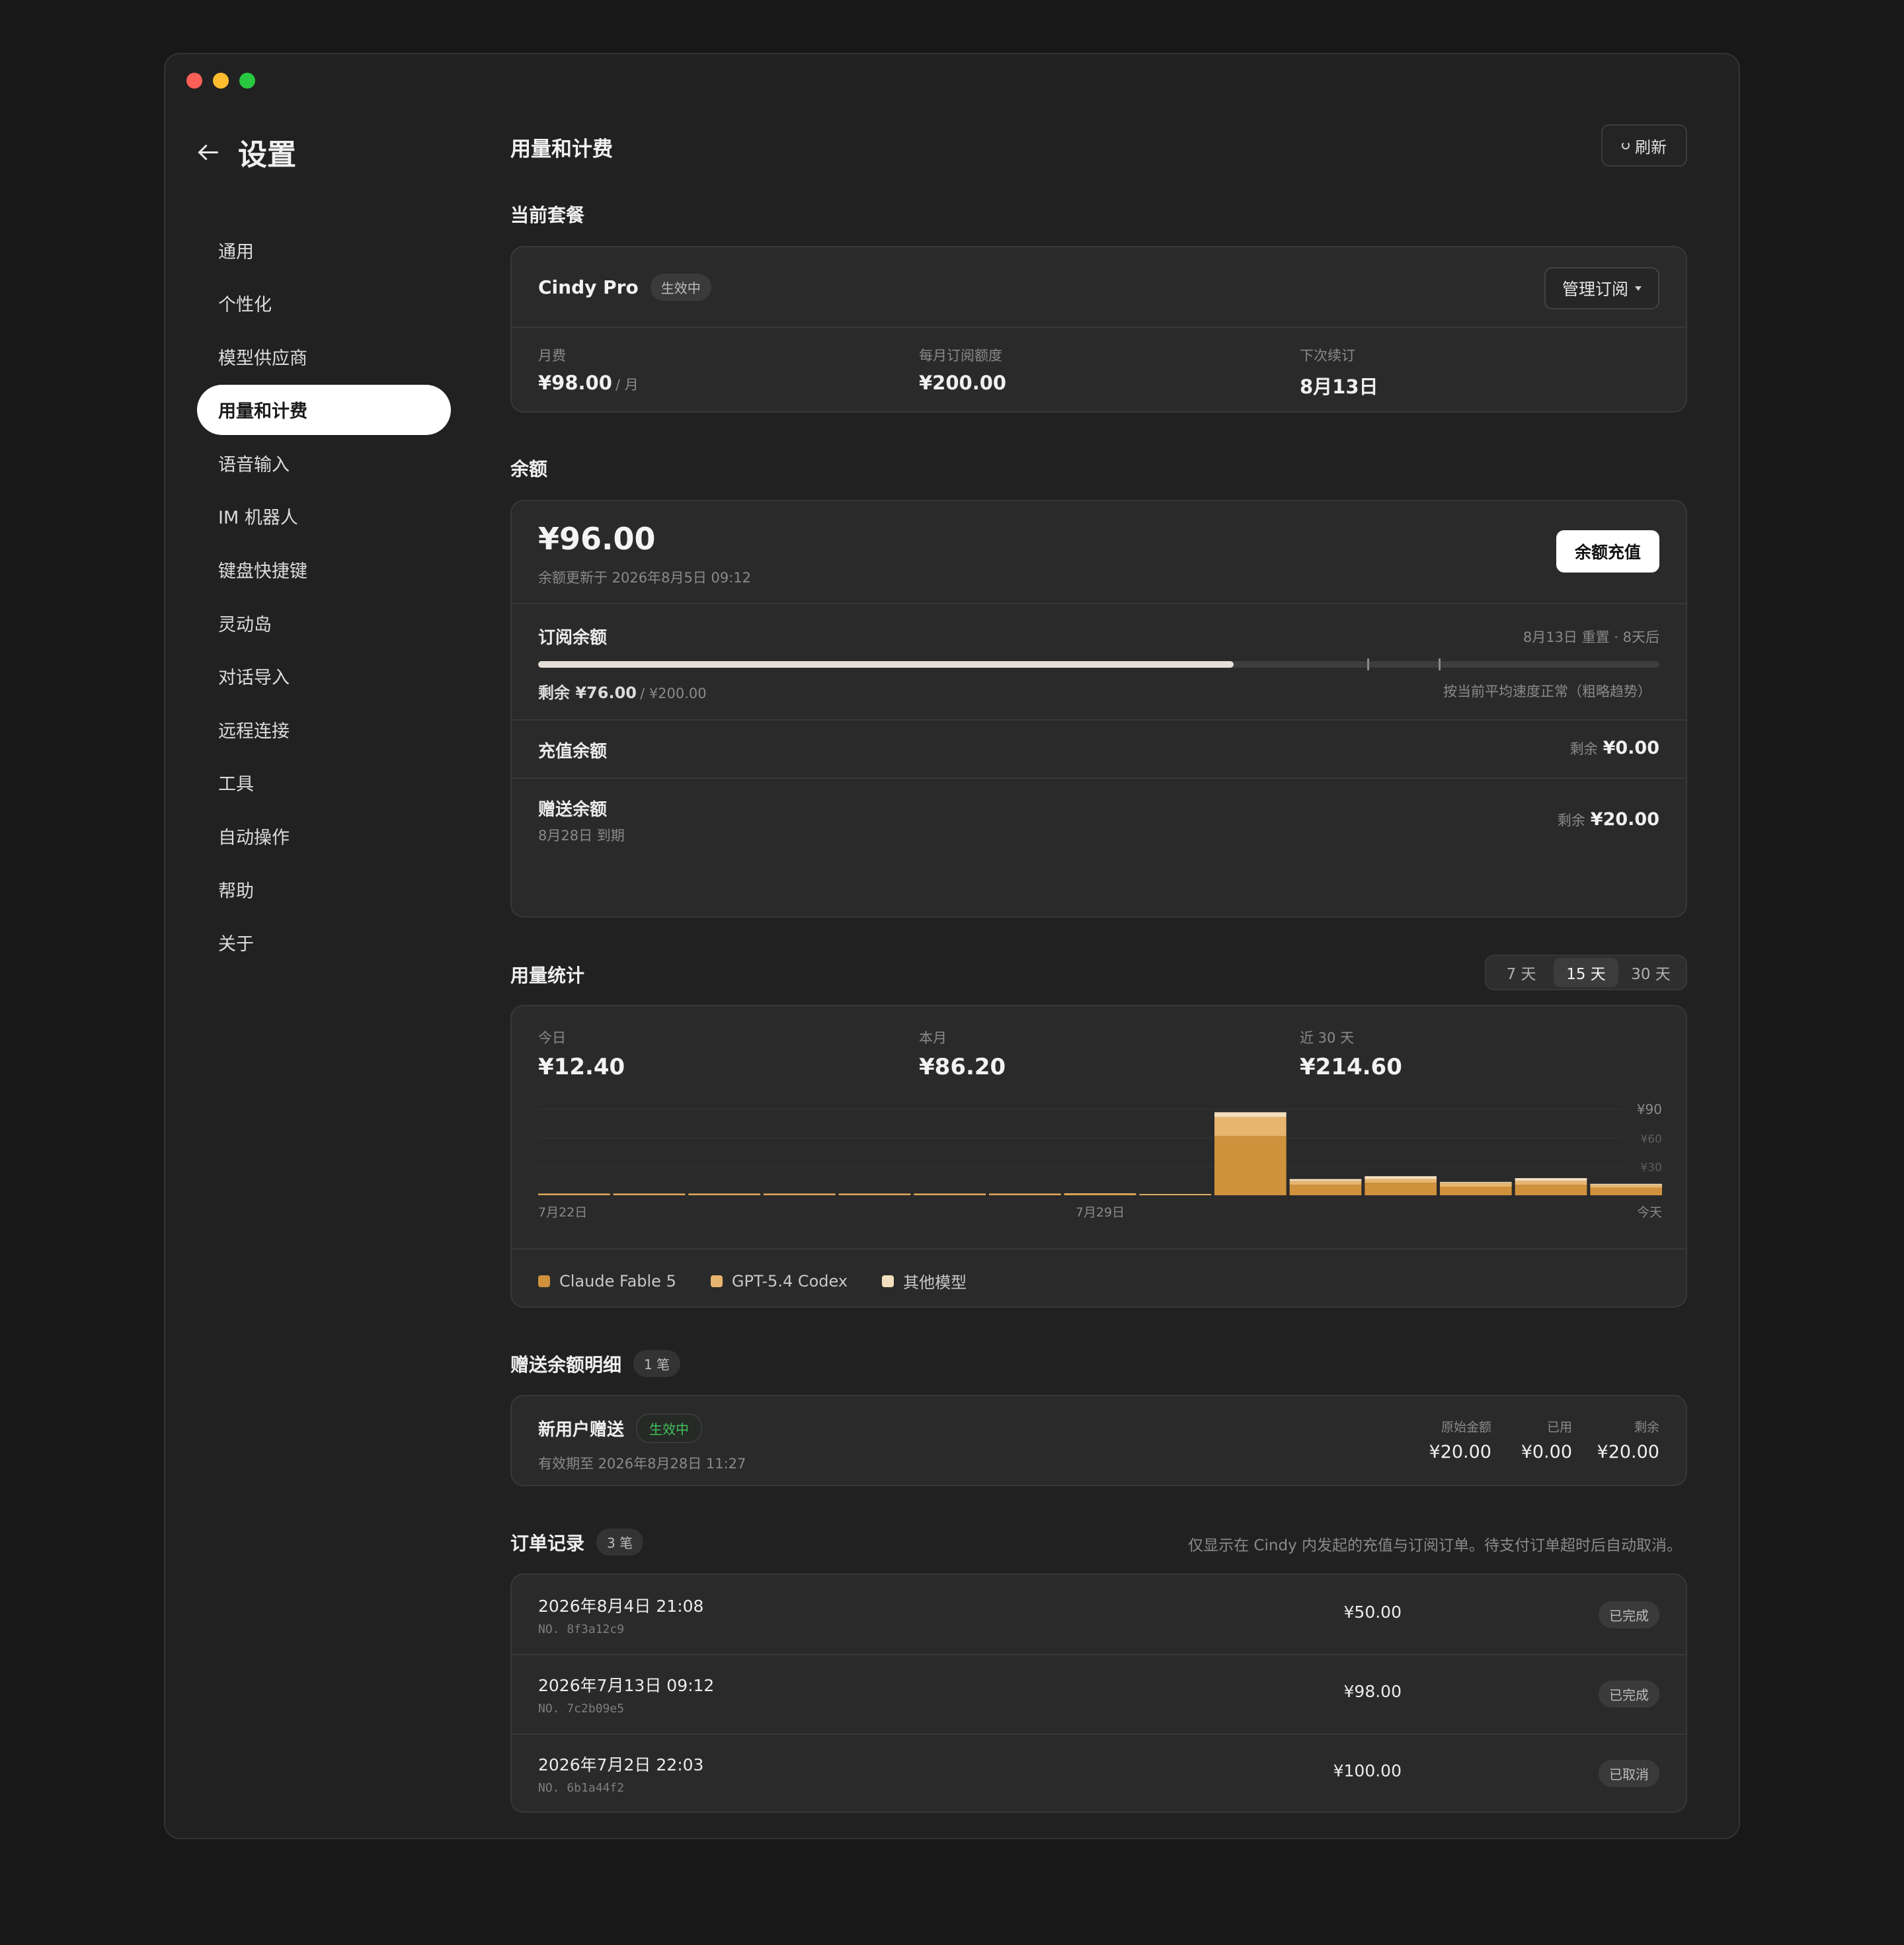 This screenshot has width=1904, height=1945. I want to click on gift-name: 新用户赠送, so click(581, 1430).